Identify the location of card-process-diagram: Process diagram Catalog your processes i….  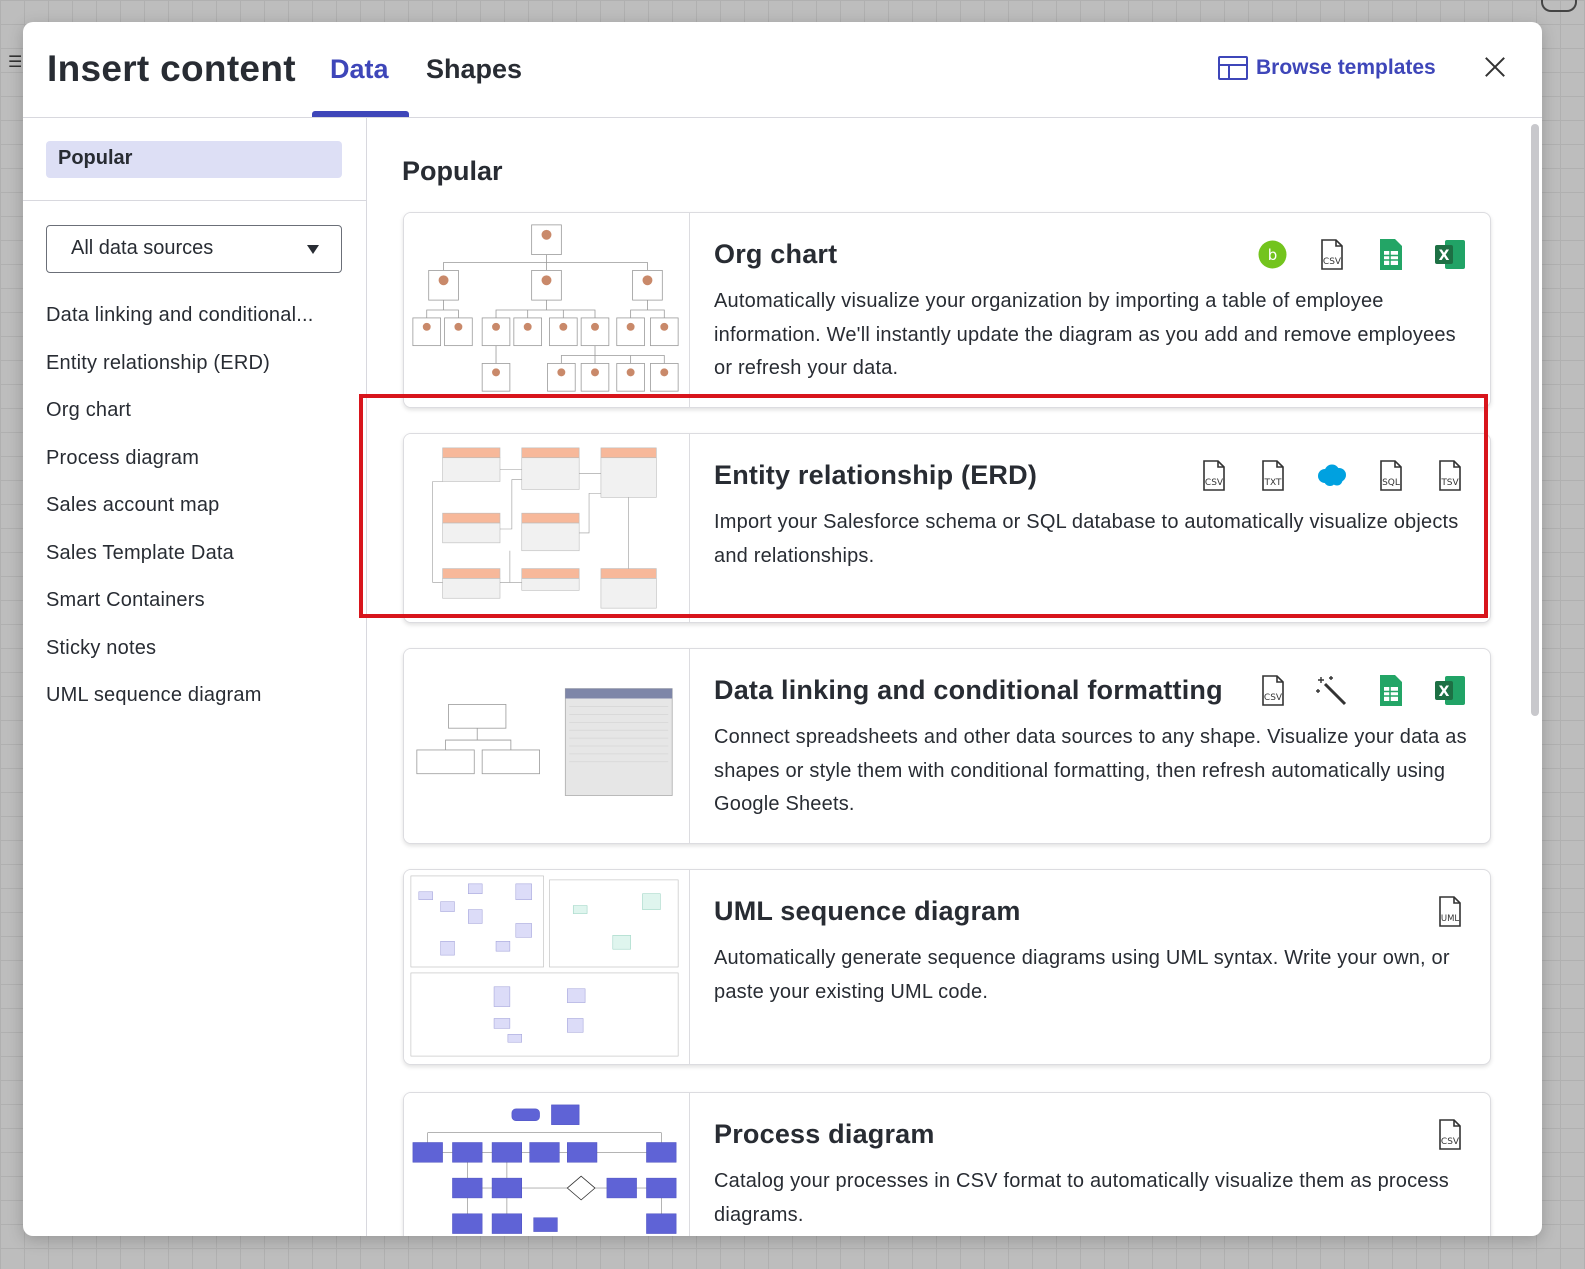
(947, 1164).